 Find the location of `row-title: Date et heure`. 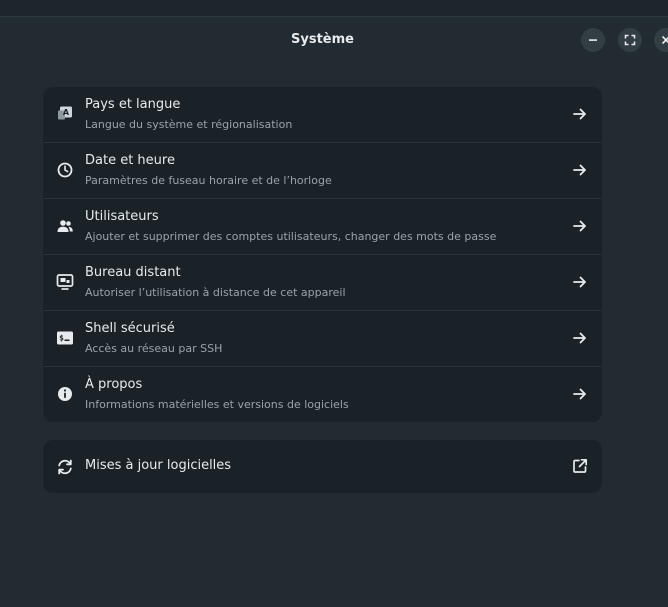

row-title: Date et heure is located at coordinates (130, 160).